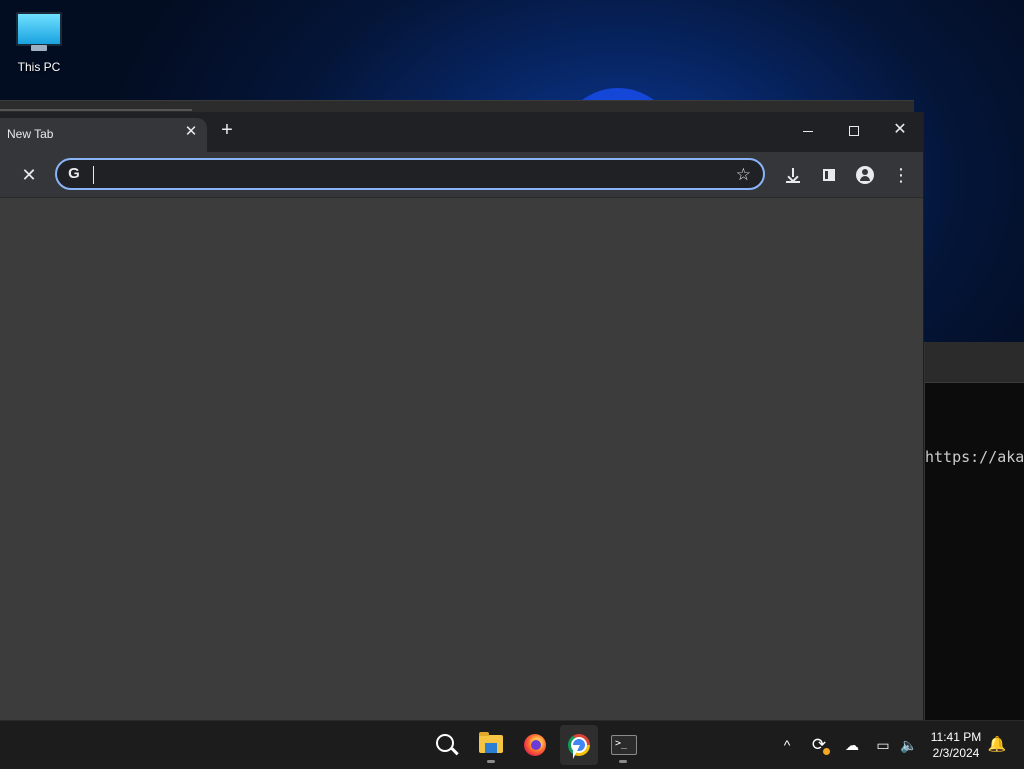 The width and height of the screenshot is (1024, 769). I want to click on address-bar: G ☆, so click(410, 174).